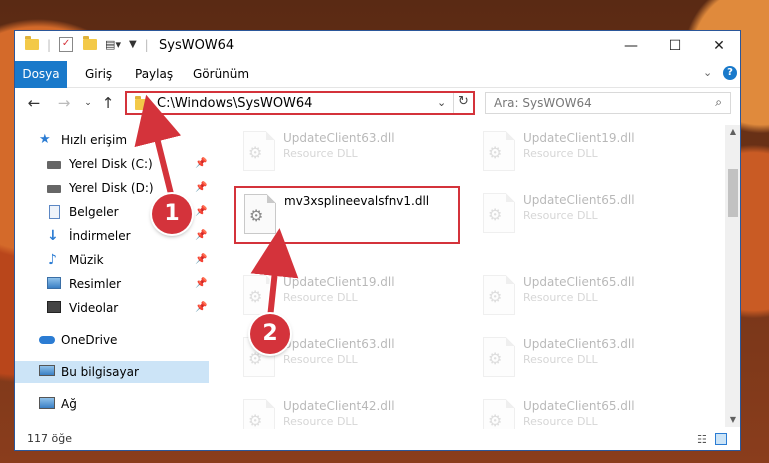 The width and height of the screenshot is (769, 463). What do you see at coordinates (154, 74) in the screenshot?
I see `tab-share: Paylaş` at bounding box center [154, 74].